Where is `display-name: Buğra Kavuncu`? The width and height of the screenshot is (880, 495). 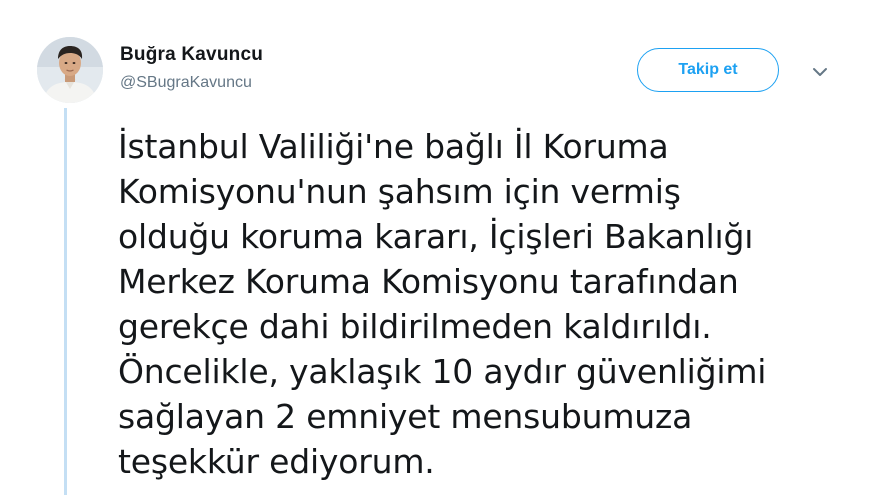 display-name: Buğra Kavuncu is located at coordinates (191, 55).